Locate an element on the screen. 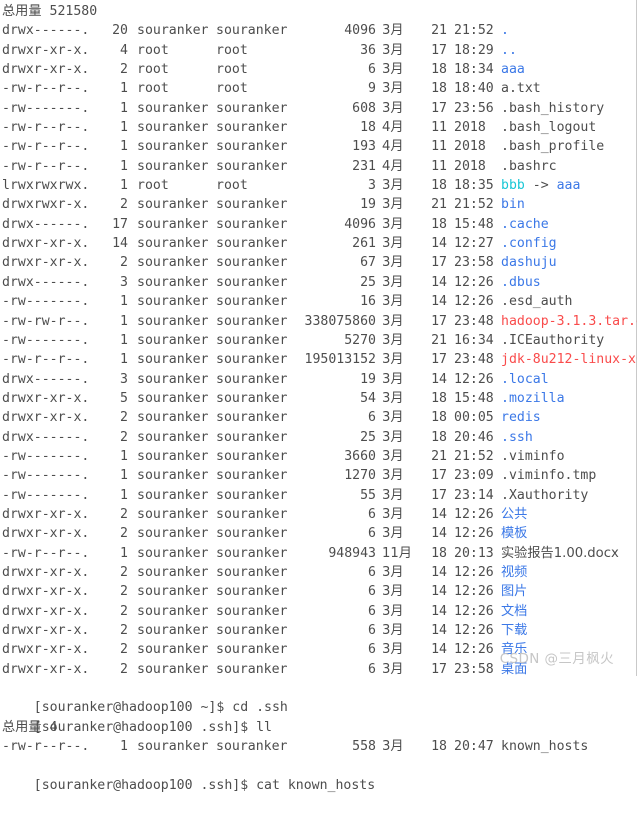  file-name-cell: .Xauthority is located at coordinates (544, 495).